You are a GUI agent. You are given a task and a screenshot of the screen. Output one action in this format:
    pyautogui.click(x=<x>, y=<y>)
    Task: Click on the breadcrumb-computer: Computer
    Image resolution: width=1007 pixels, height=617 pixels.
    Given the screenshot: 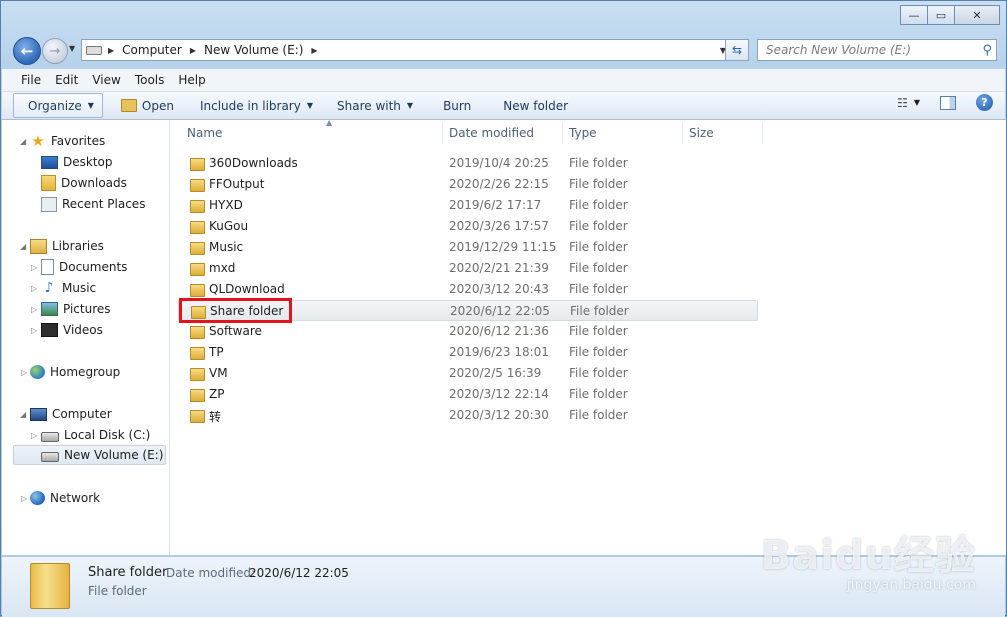 What is the action you would take?
    pyautogui.click(x=152, y=50)
    